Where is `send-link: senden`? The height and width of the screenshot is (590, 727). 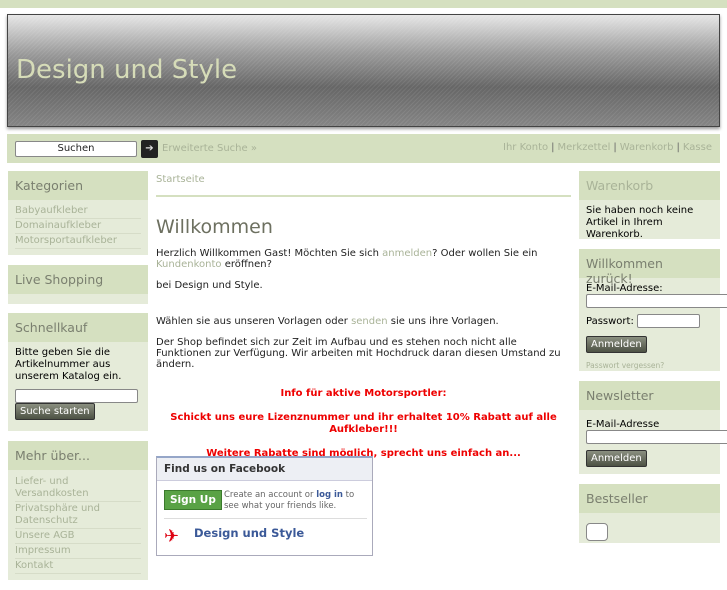
send-link: senden is located at coordinates (369, 321).